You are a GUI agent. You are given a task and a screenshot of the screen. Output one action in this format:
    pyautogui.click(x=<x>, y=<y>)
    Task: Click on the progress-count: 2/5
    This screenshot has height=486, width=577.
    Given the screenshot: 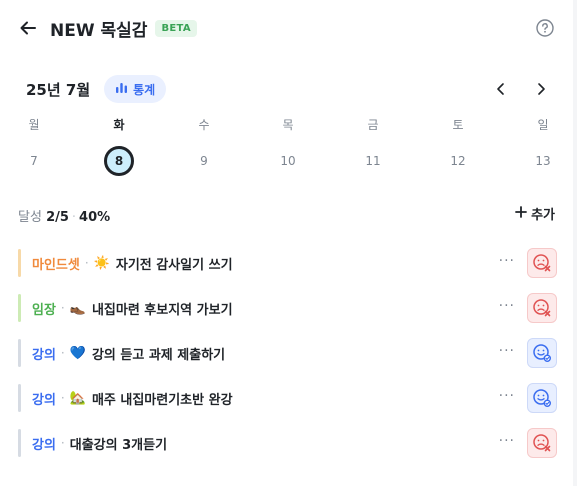 What is the action you would take?
    pyautogui.click(x=57, y=217)
    